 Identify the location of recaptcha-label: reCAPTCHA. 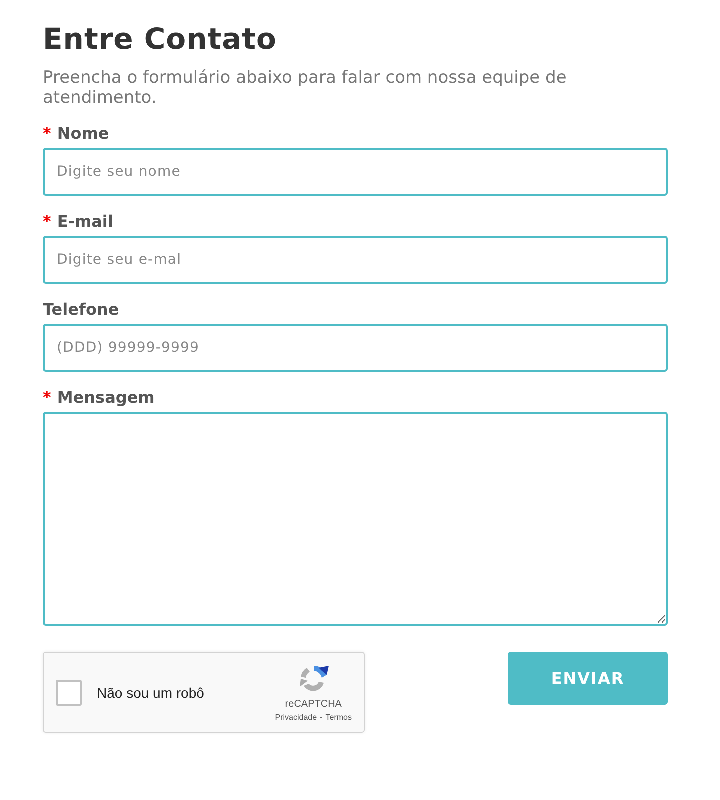
(313, 704).